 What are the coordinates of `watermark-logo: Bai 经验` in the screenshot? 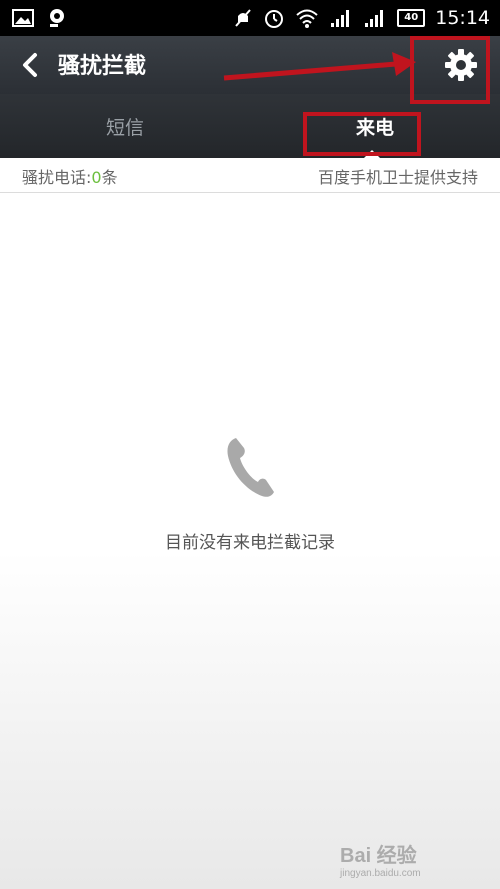 It's located at (378, 856).